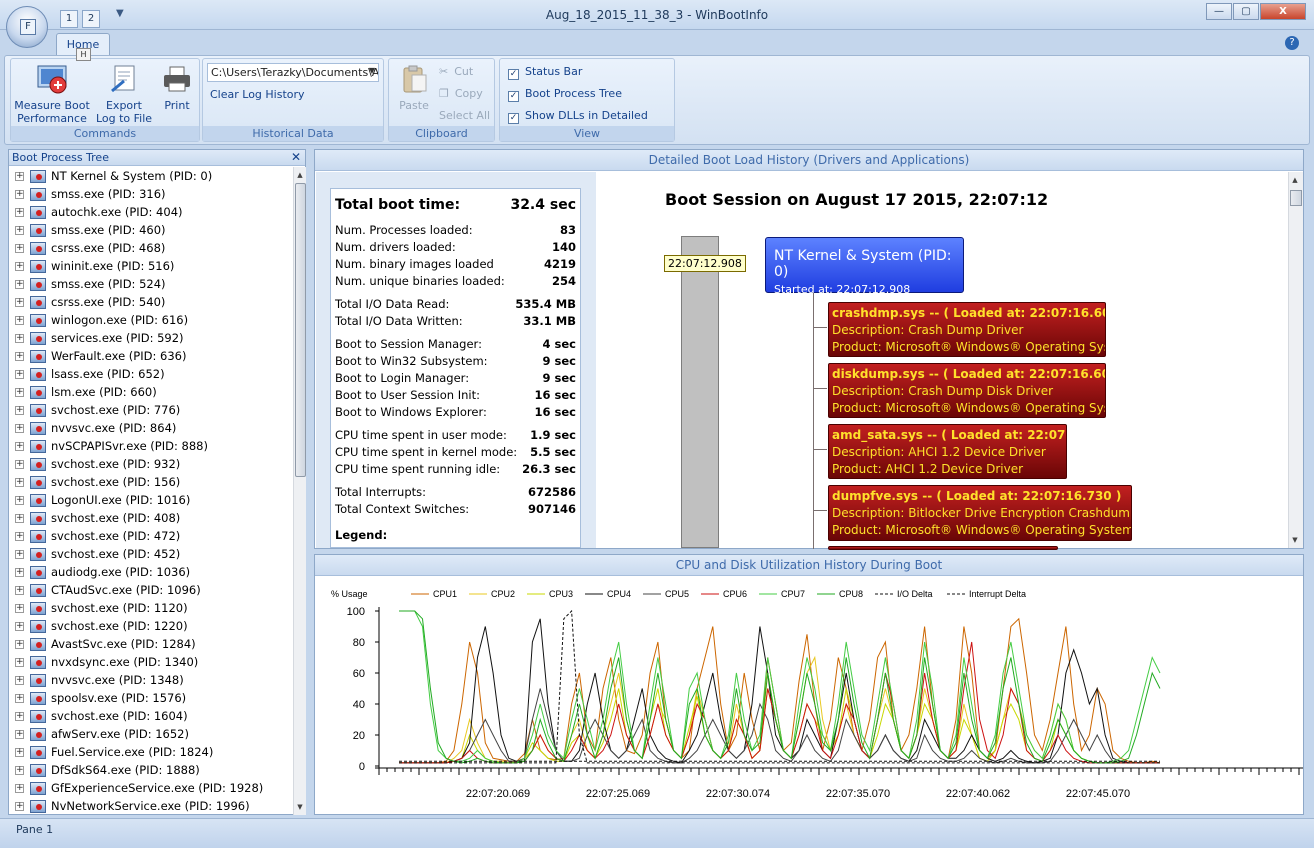 The height and width of the screenshot is (848, 1314). Describe the element at coordinates (151, 698) in the screenshot. I see `tree-item: + spoolsv.exe (PID: 1576)` at that location.